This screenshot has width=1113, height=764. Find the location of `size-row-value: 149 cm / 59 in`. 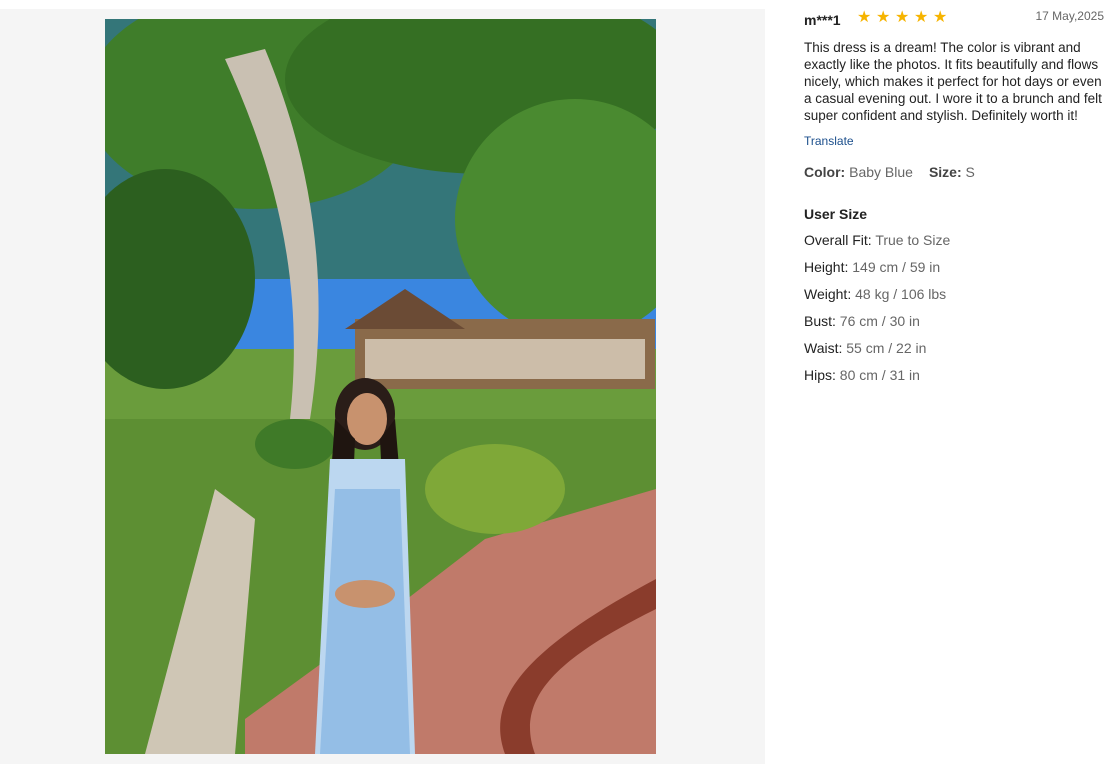

size-row-value: 149 cm / 59 in is located at coordinates (896, 267).